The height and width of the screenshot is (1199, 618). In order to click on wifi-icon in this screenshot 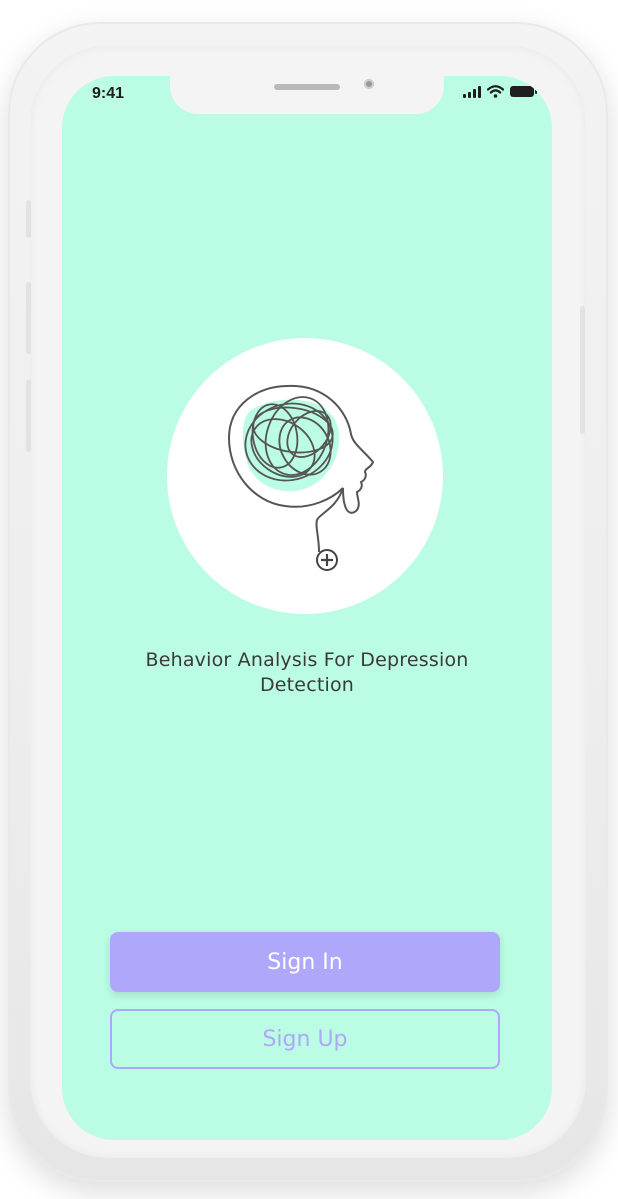, I will do `click(495, 91)`.